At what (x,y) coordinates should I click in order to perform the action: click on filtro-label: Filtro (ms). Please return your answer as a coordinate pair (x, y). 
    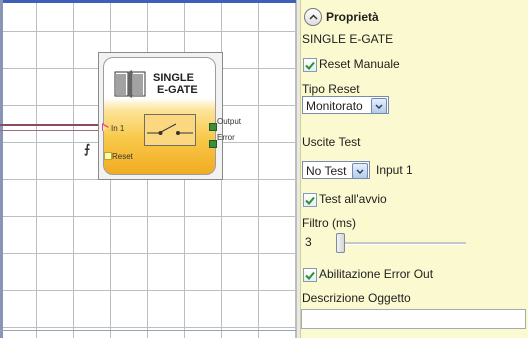
    Looking at the image, I should click on (329, 223).